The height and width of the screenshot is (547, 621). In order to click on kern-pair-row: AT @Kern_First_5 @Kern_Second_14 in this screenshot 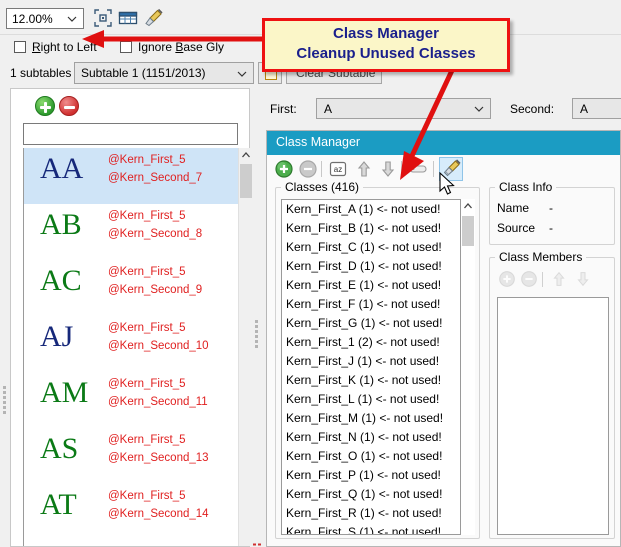, I will do `click(131, 512)`.